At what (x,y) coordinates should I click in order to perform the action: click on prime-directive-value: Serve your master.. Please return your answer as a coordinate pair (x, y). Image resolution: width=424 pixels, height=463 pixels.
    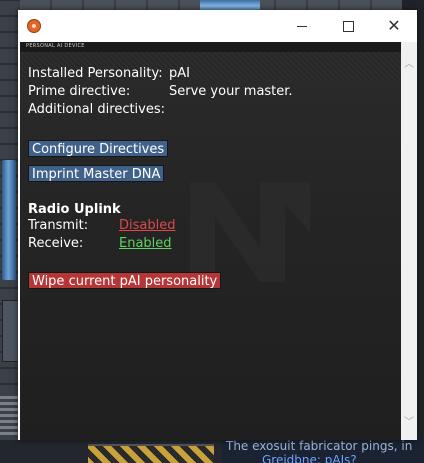
    Looking at the image, I should click on (231, 91).